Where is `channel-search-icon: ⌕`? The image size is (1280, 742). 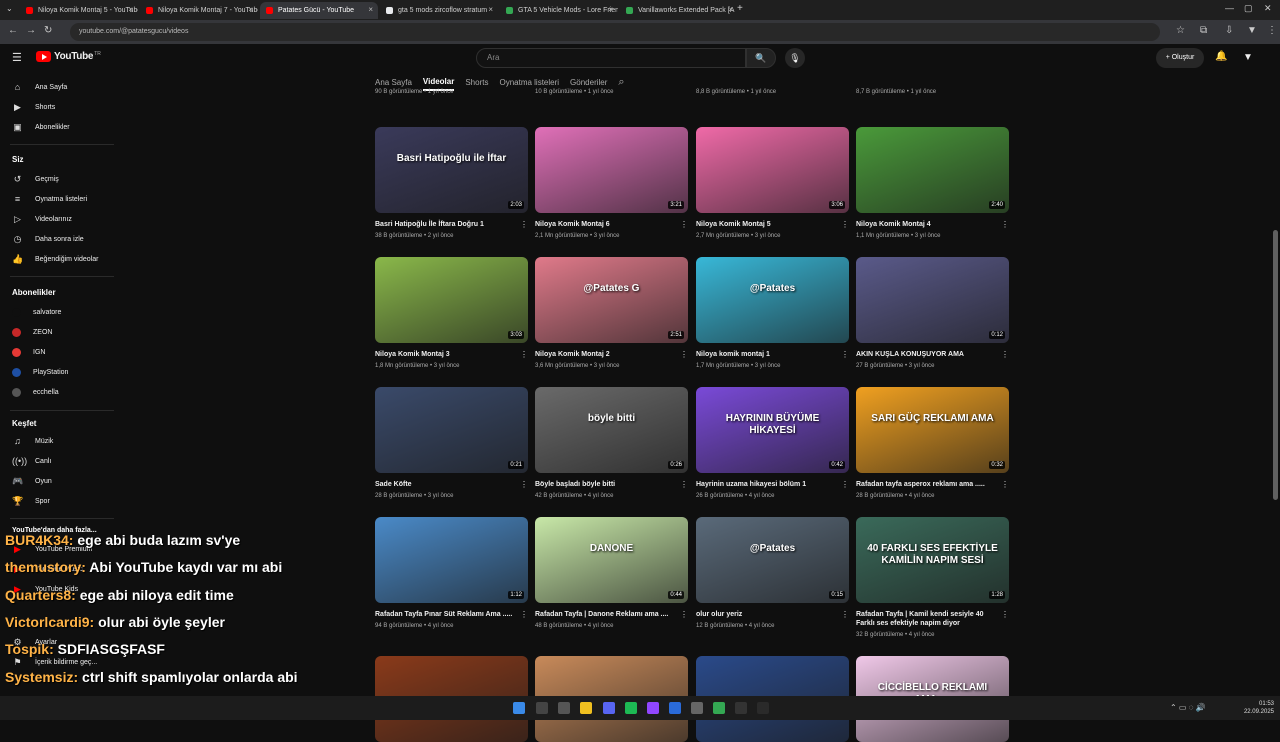
channel-search-icon: ⌕ is located at coordinates (621, 84).